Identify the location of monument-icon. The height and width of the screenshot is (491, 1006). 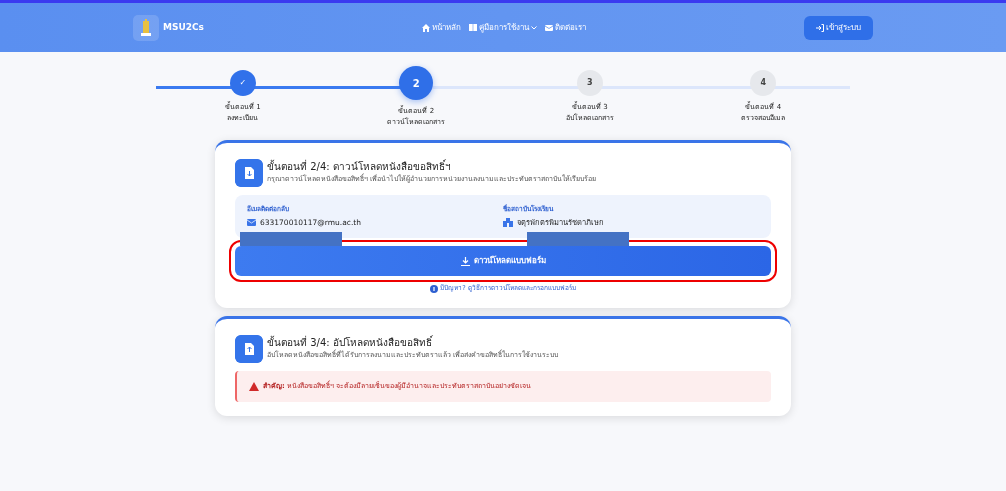
(146, 27).